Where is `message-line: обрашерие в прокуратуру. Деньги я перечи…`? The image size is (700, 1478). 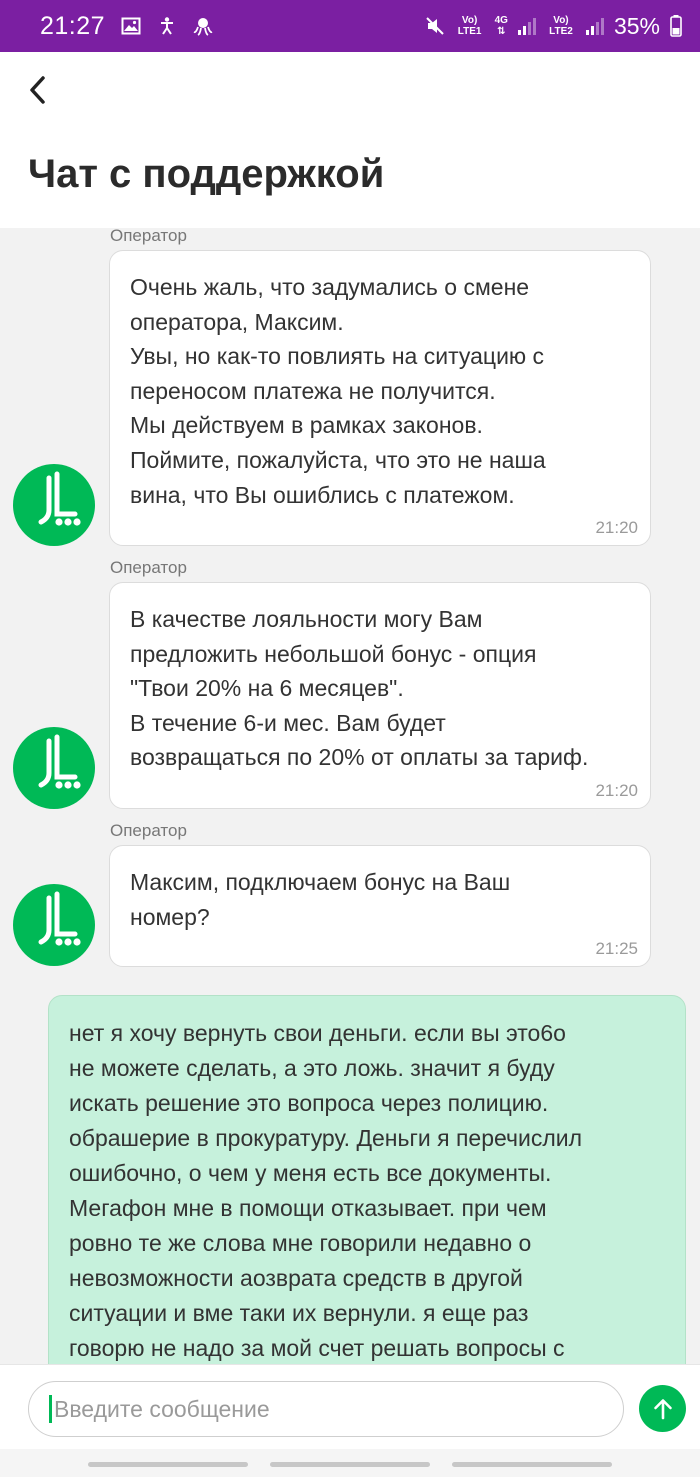
message-line: обрашерие в прокуратуру. Деньги я перечи… is located at coordinates (326, 1138).